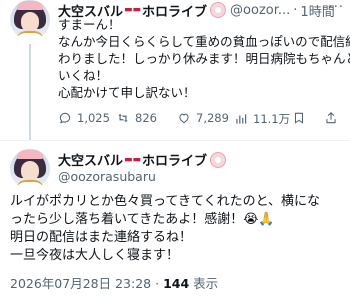  I want to click on bookmark-button, so click(299, 118).